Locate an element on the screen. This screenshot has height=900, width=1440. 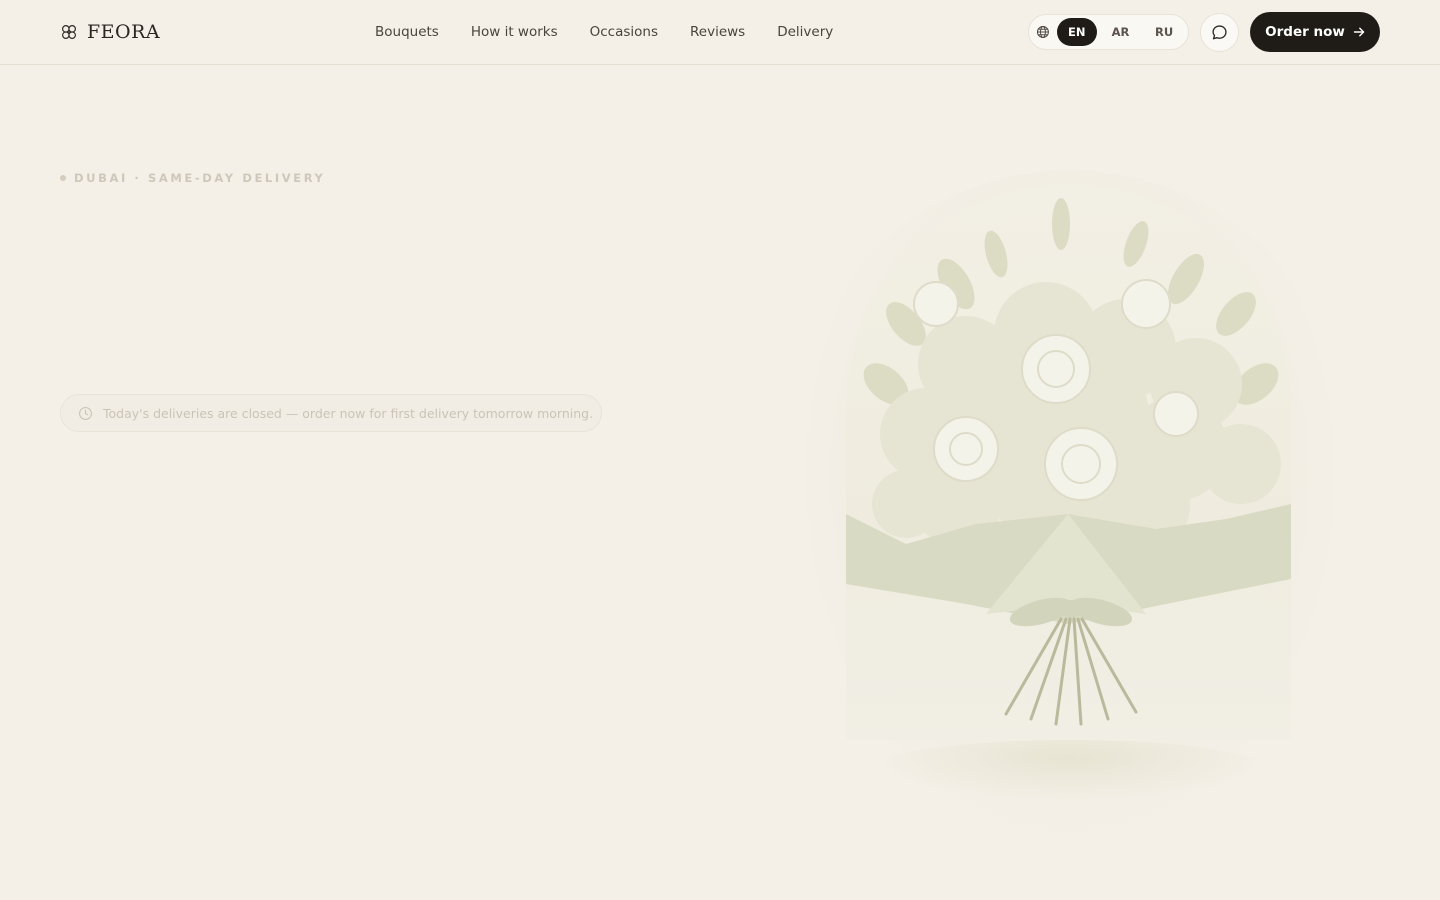
nav-delivery: Delivery is located at coordinates (805, 32).